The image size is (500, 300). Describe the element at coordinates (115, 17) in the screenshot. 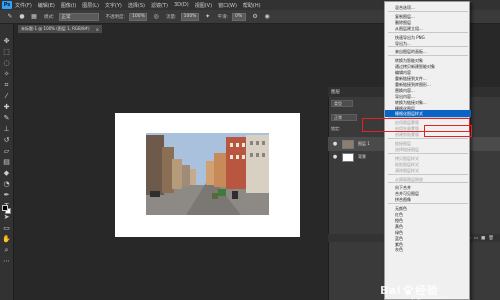

I see `opacity-label: 不透明度:` at that location.